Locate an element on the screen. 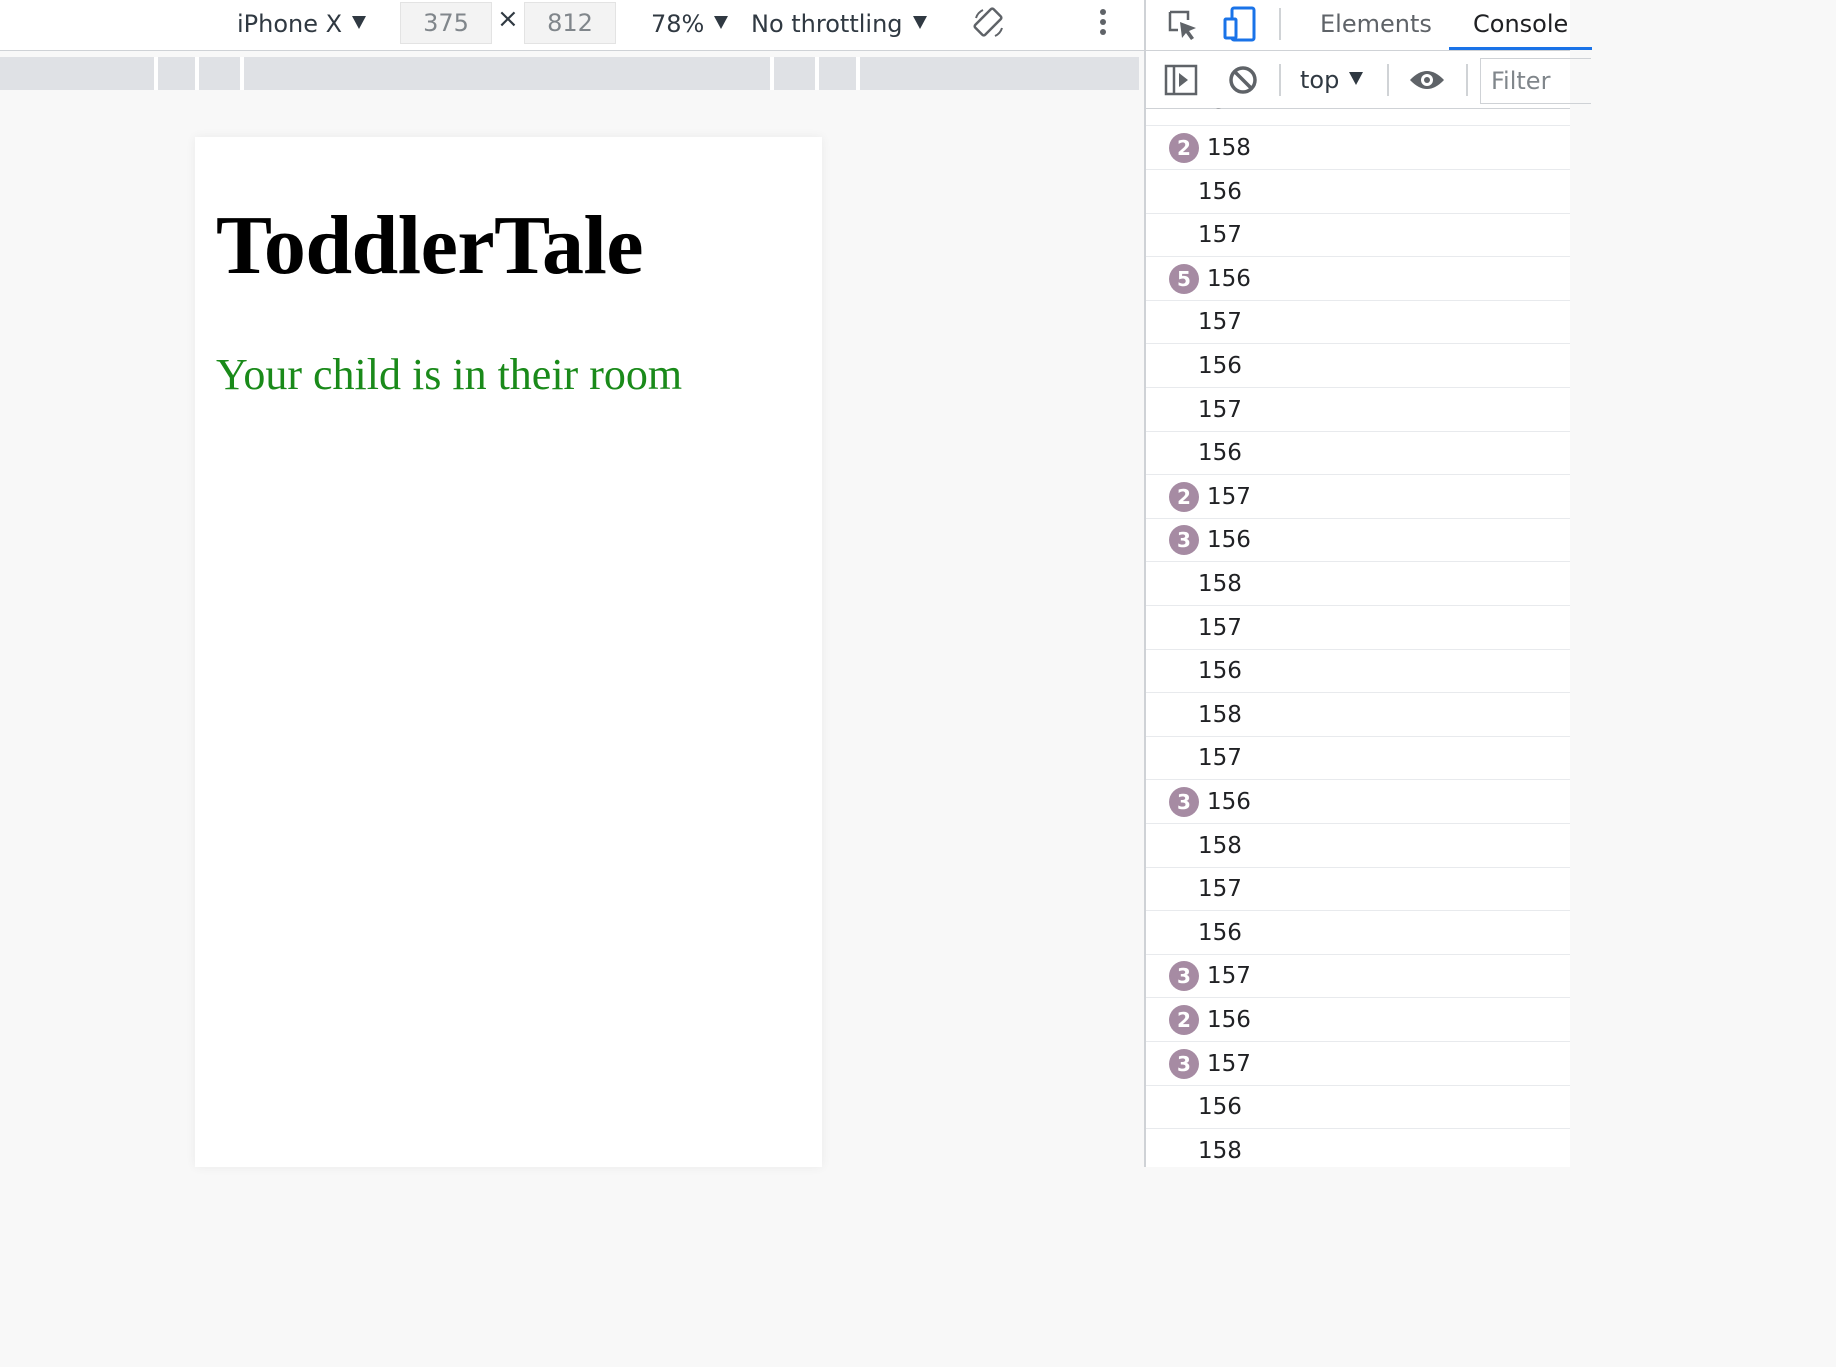  height-input: 812 is located at coordinates (570, 23).